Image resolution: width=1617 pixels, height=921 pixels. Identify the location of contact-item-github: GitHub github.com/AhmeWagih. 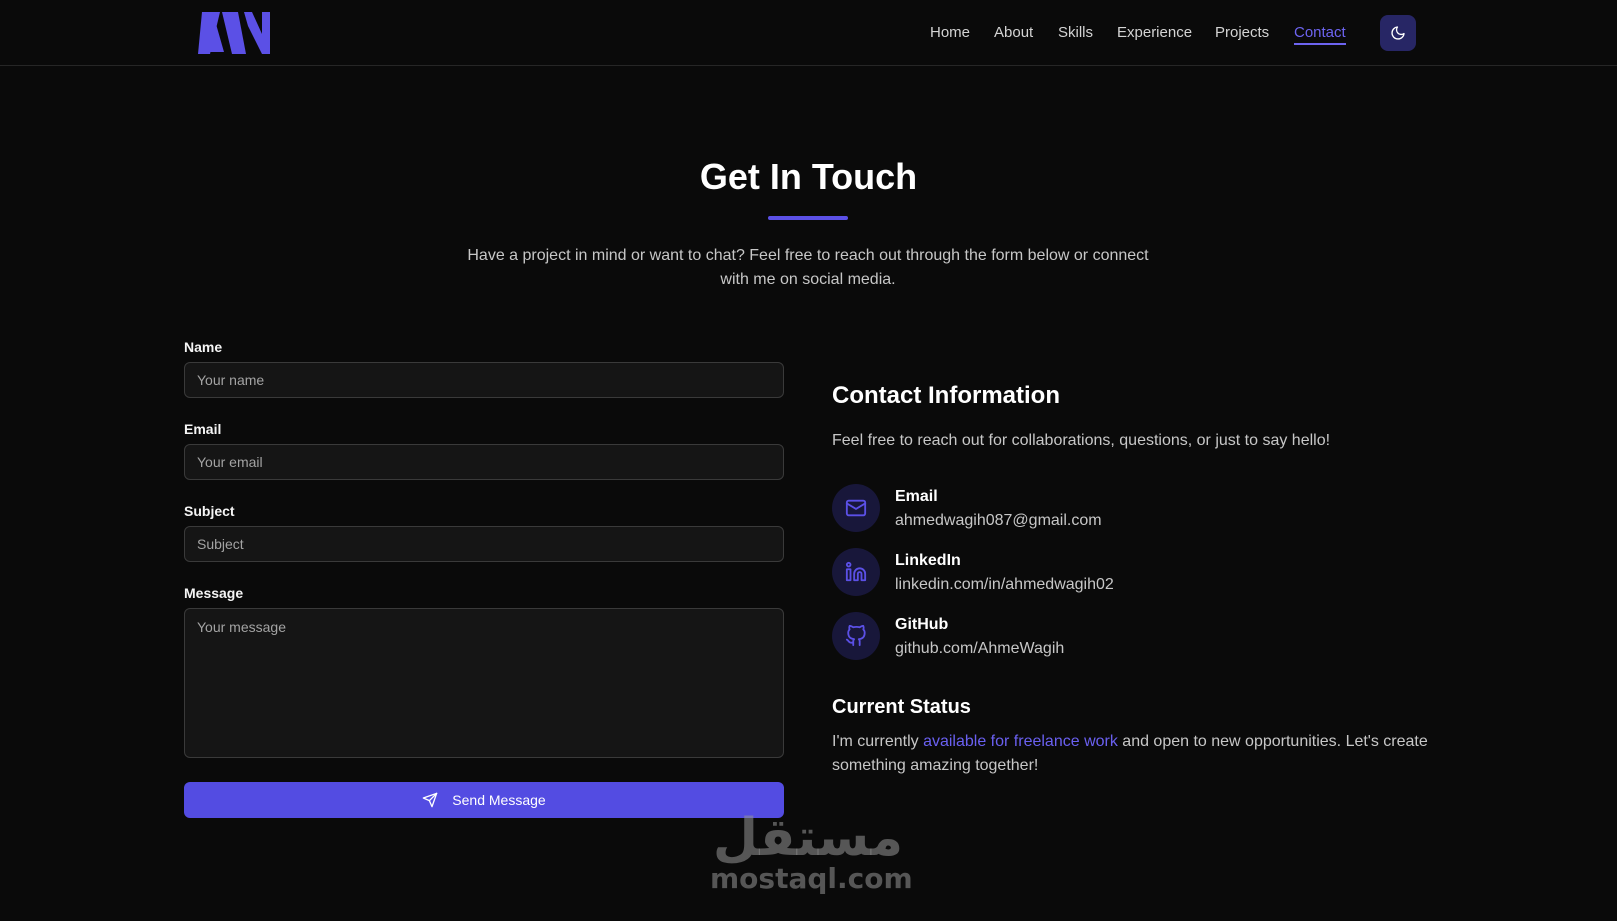
(1112, 637).